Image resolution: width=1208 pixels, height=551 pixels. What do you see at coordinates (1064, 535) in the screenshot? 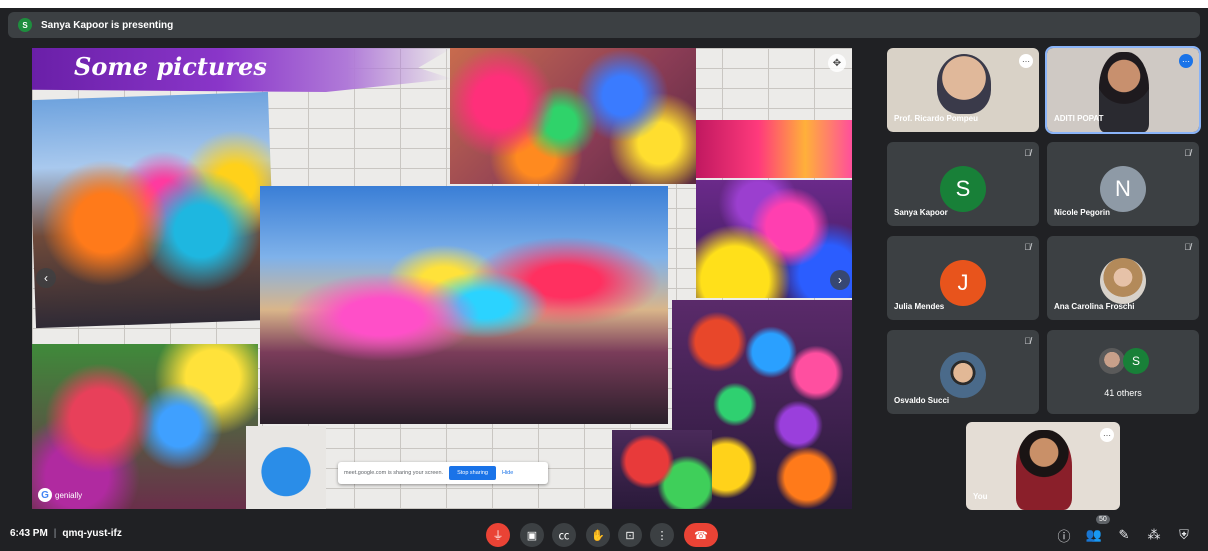
I see `info-icon: ⓘ` at bounding box center [1064, 535].